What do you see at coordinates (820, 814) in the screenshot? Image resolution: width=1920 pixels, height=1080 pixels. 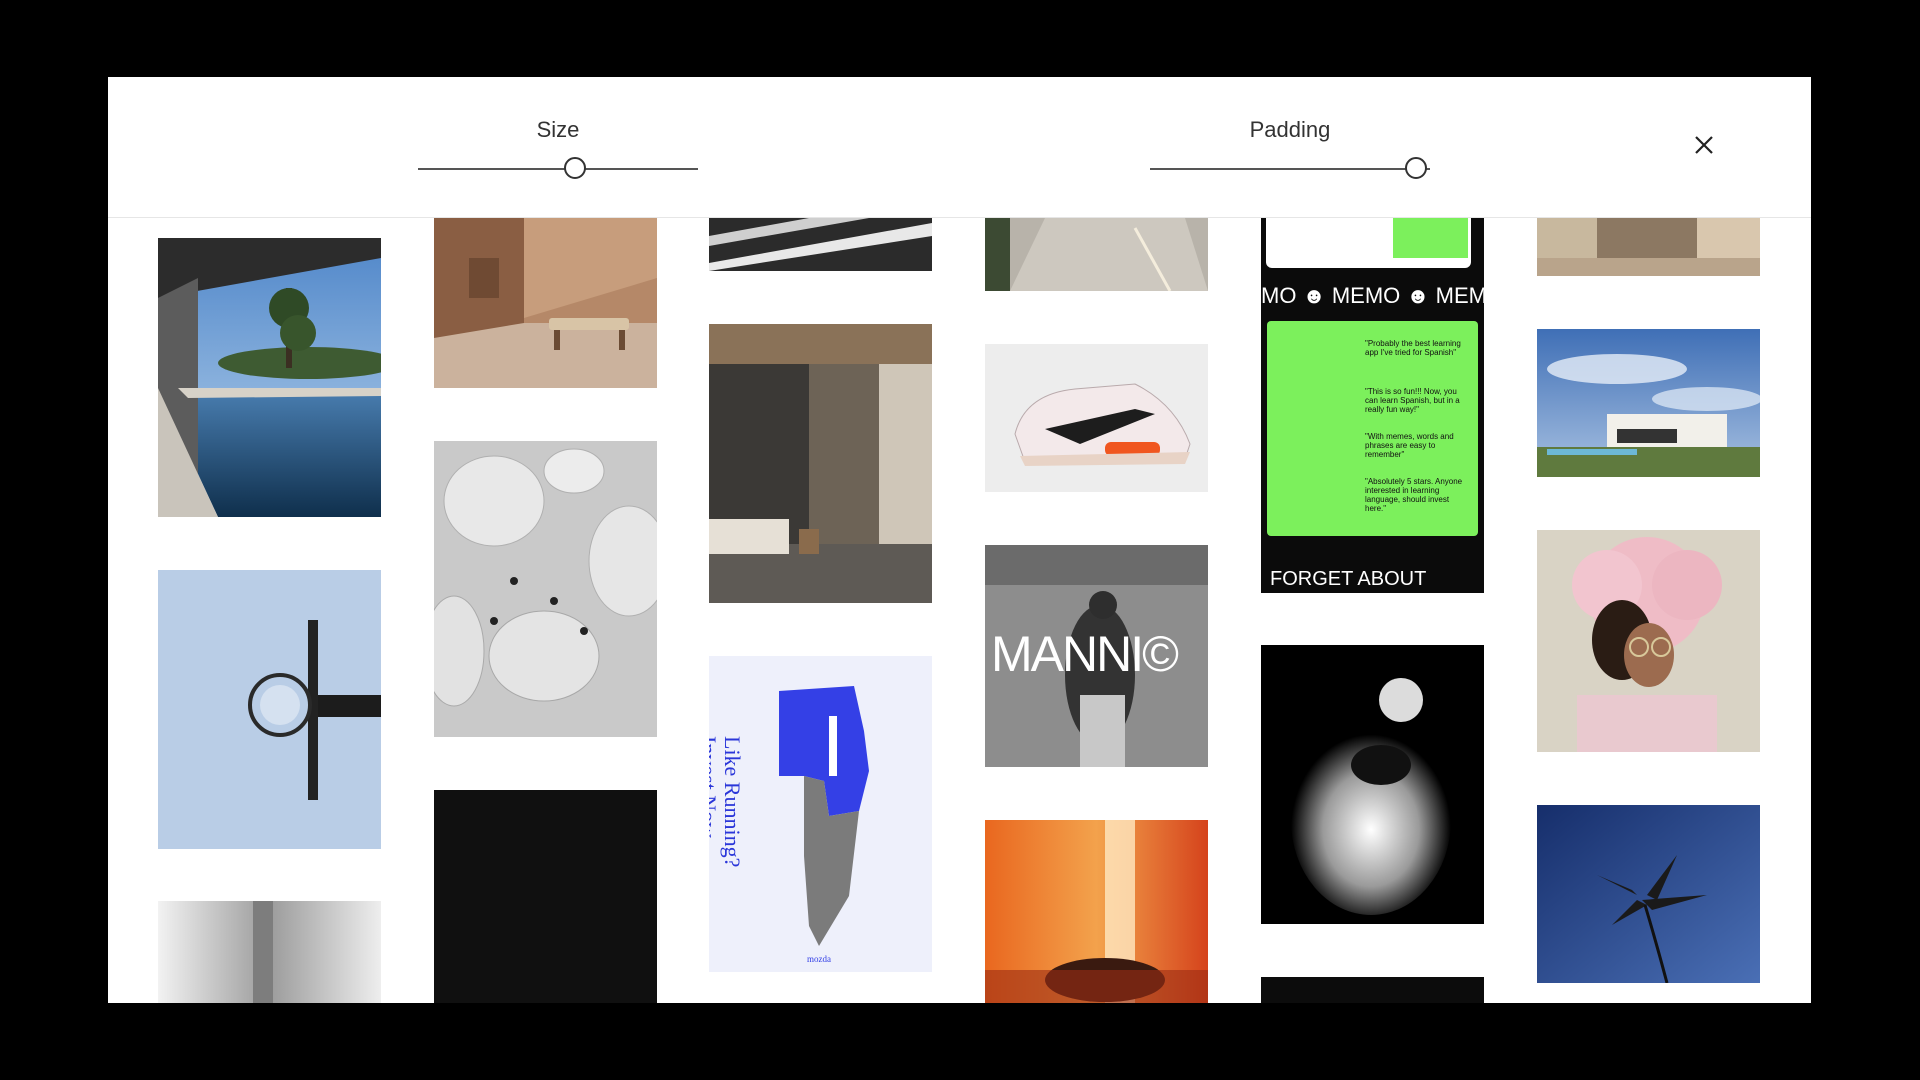 I see `image-tile-running-poster: Like Running? Invest Now. mozda` at bounding box center [820, 814].